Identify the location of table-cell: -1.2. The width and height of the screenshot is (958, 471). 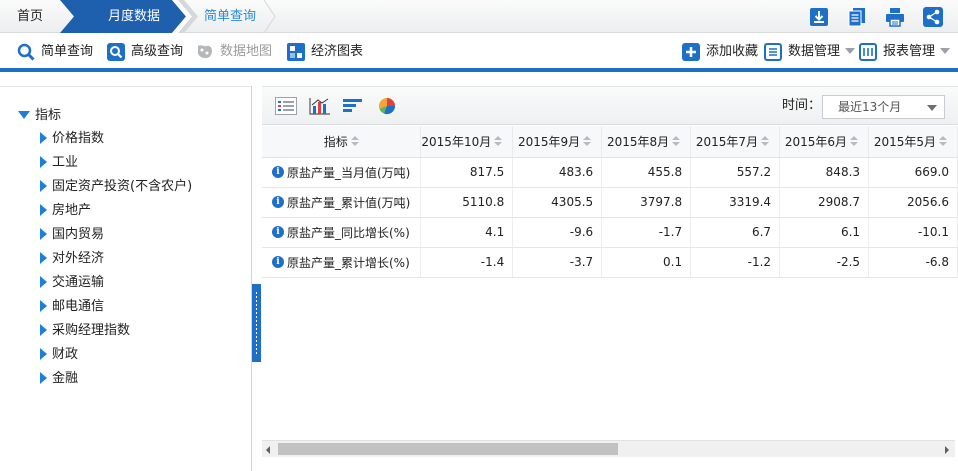
(735, 262).